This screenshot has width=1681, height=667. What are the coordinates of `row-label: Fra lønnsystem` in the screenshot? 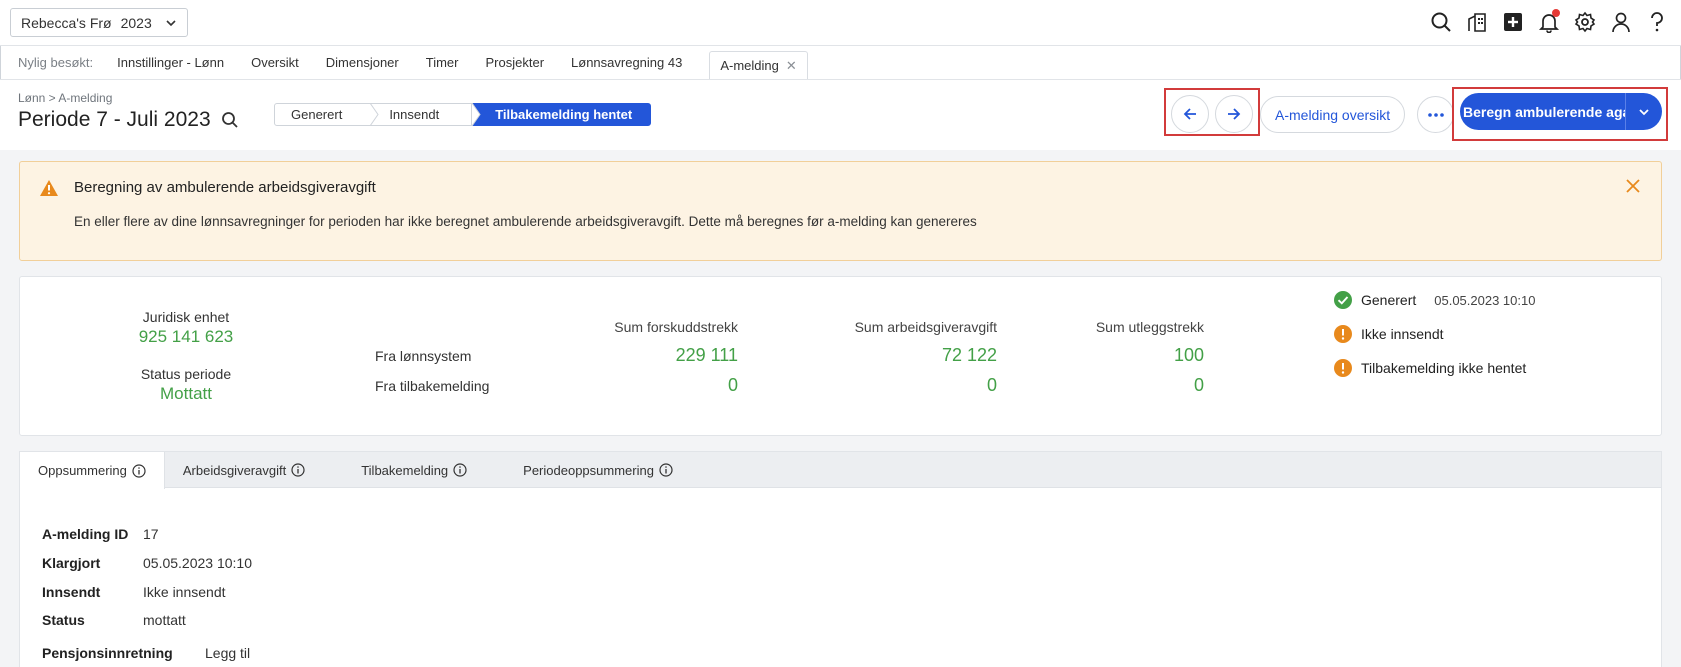 It's located at (423, 356).